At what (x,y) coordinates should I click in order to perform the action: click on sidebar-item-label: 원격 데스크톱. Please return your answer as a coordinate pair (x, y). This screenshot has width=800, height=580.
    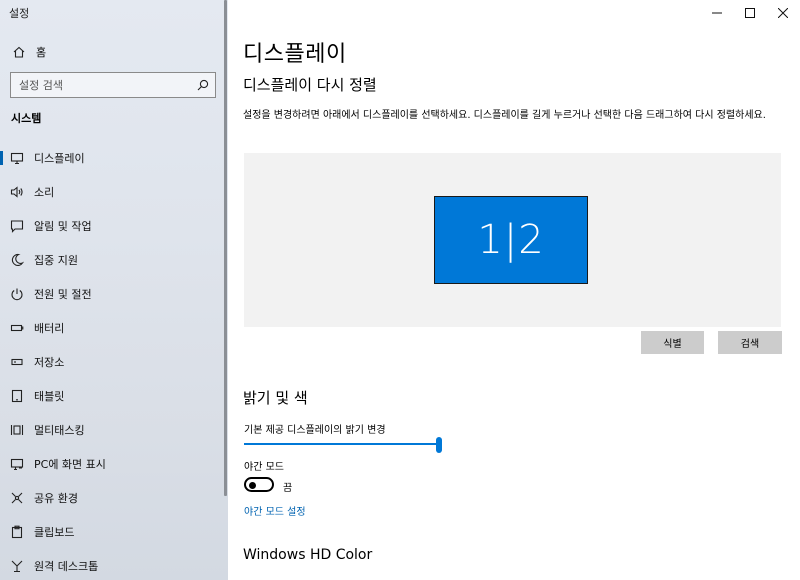
    Looking at the image, I should click on (66, 566).